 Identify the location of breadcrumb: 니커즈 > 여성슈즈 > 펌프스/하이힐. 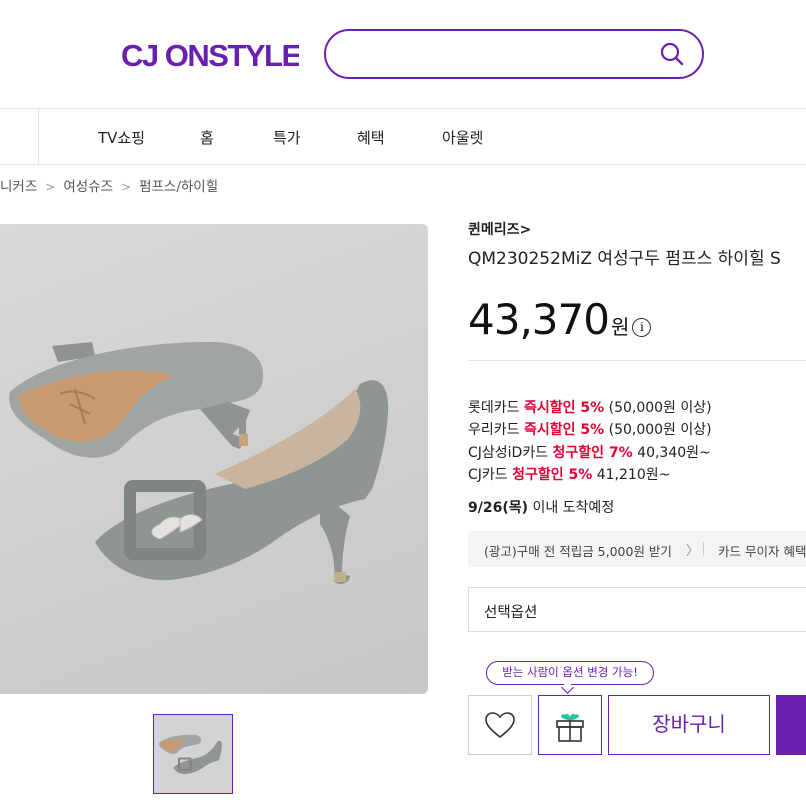
(109, 185).